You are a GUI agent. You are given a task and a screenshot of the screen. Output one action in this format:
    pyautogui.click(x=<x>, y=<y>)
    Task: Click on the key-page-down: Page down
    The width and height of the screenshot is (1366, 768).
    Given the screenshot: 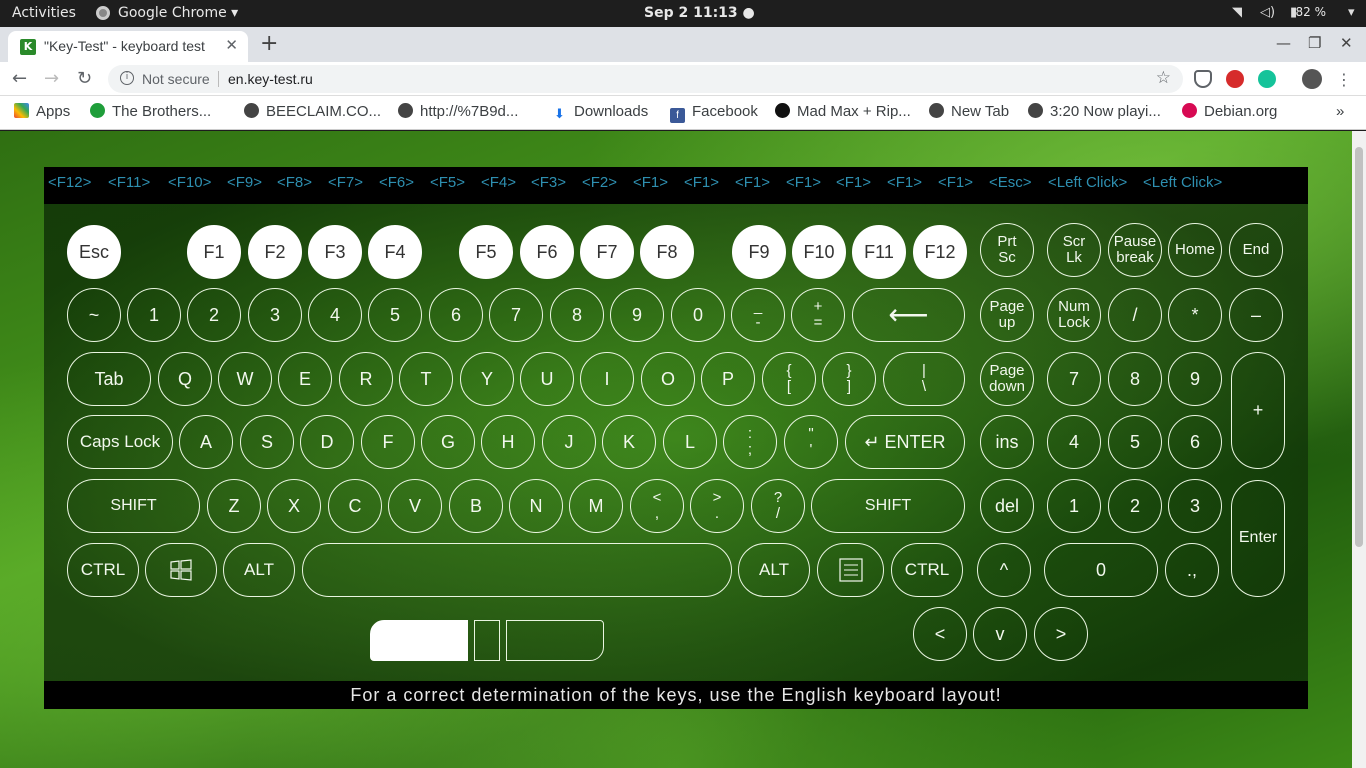 What is the action you would take?
    pyautogui.click(x=1007, y=379)
    